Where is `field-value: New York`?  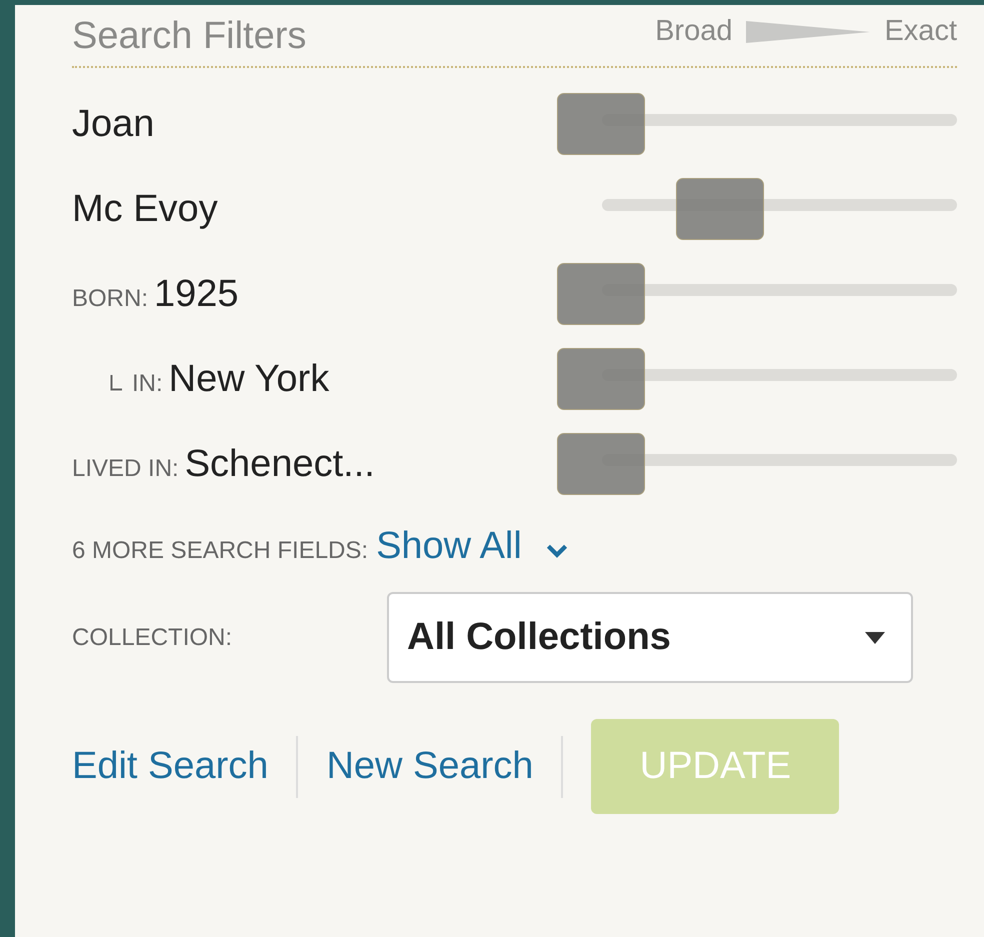 field-value: New York is located at coordinates (249, 379).